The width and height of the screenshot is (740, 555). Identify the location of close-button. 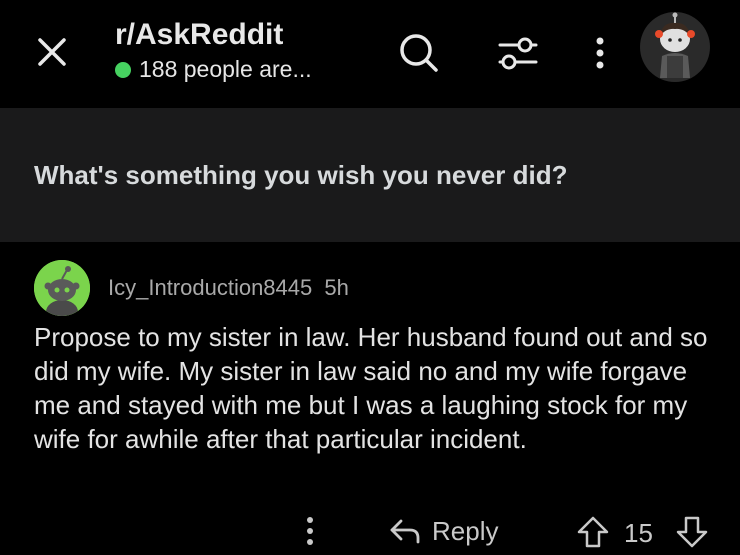
(52, 52).